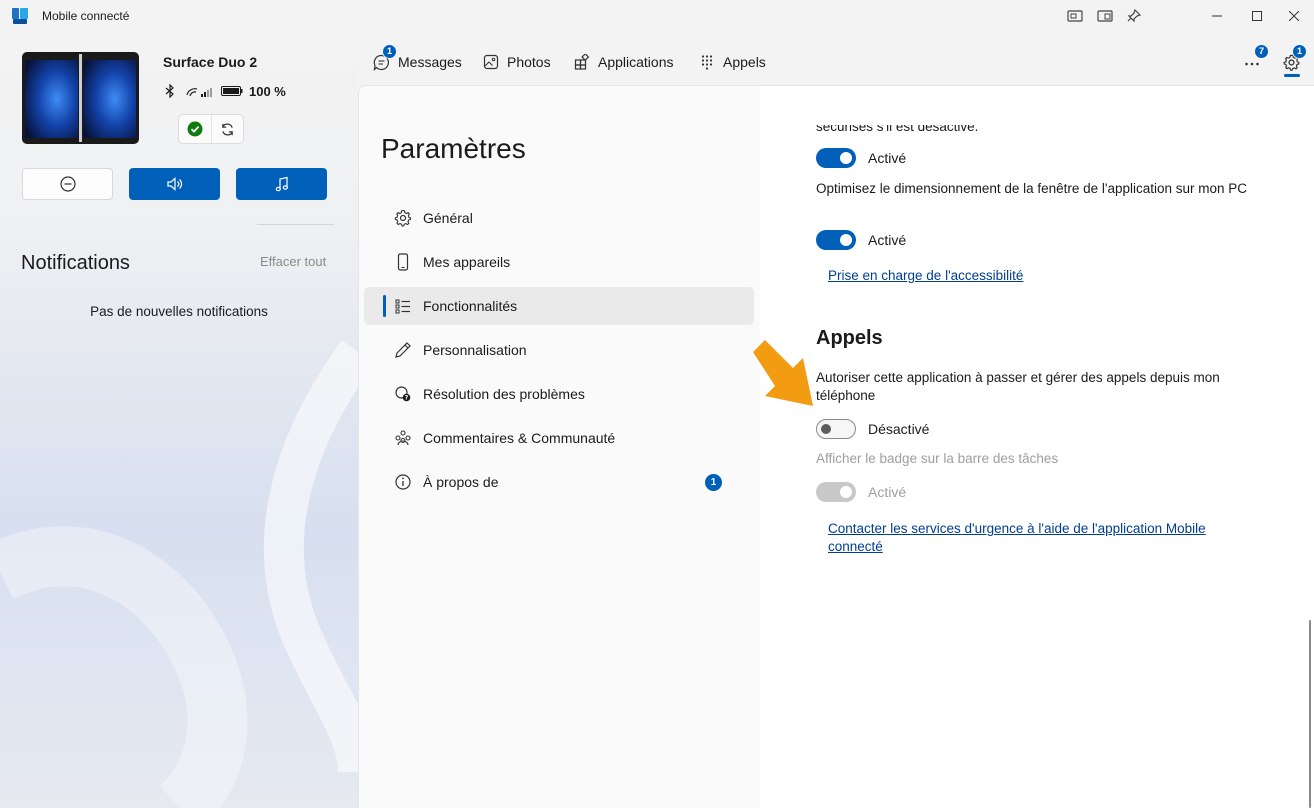 This screenshot has width=1314, height=808. What do you see at coordinates (504, 394) in the screenshot?
I see `settings-item-troubleshooting-label: Résolution des problèmes` at bounding box center [504, 394].